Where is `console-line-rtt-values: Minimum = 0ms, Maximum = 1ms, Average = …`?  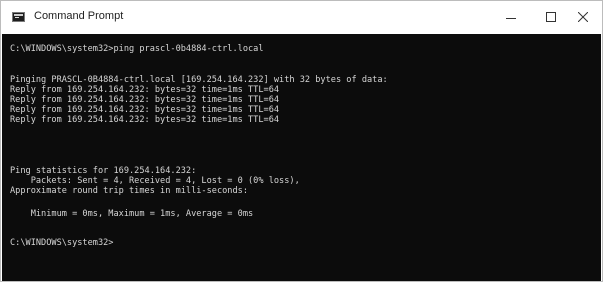
console-line-rtt-values: Minimum = 0ms, Maximum = 1ms, Average = … is located at coordinates (132, 214).